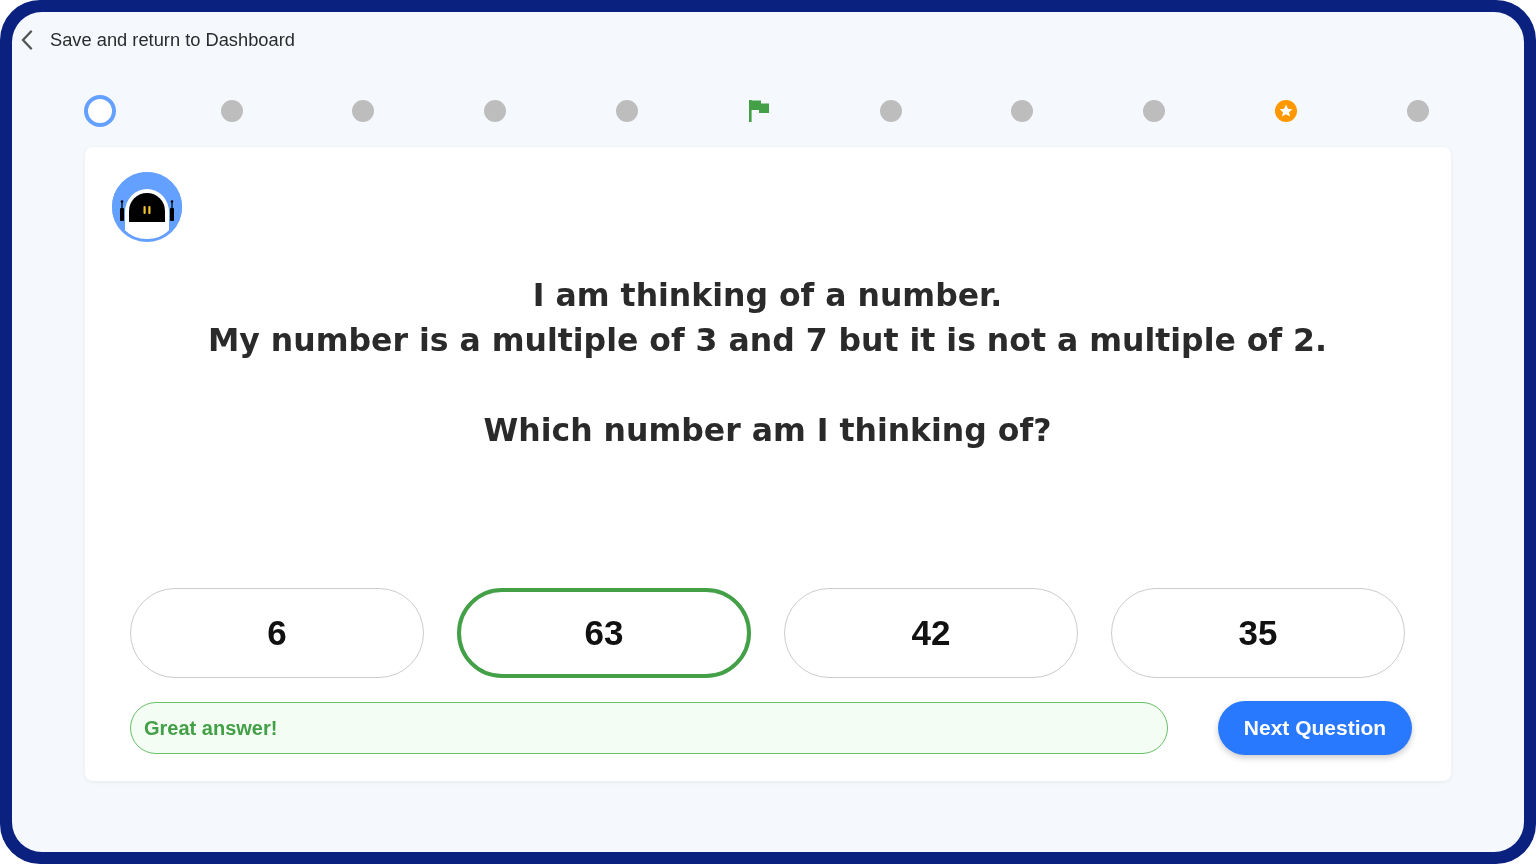 This screenshot has height=864, width=1536. Describe the element at coordinates (1315, 728) in the screenshot. I see `next-question-button: Next Question` at that location.